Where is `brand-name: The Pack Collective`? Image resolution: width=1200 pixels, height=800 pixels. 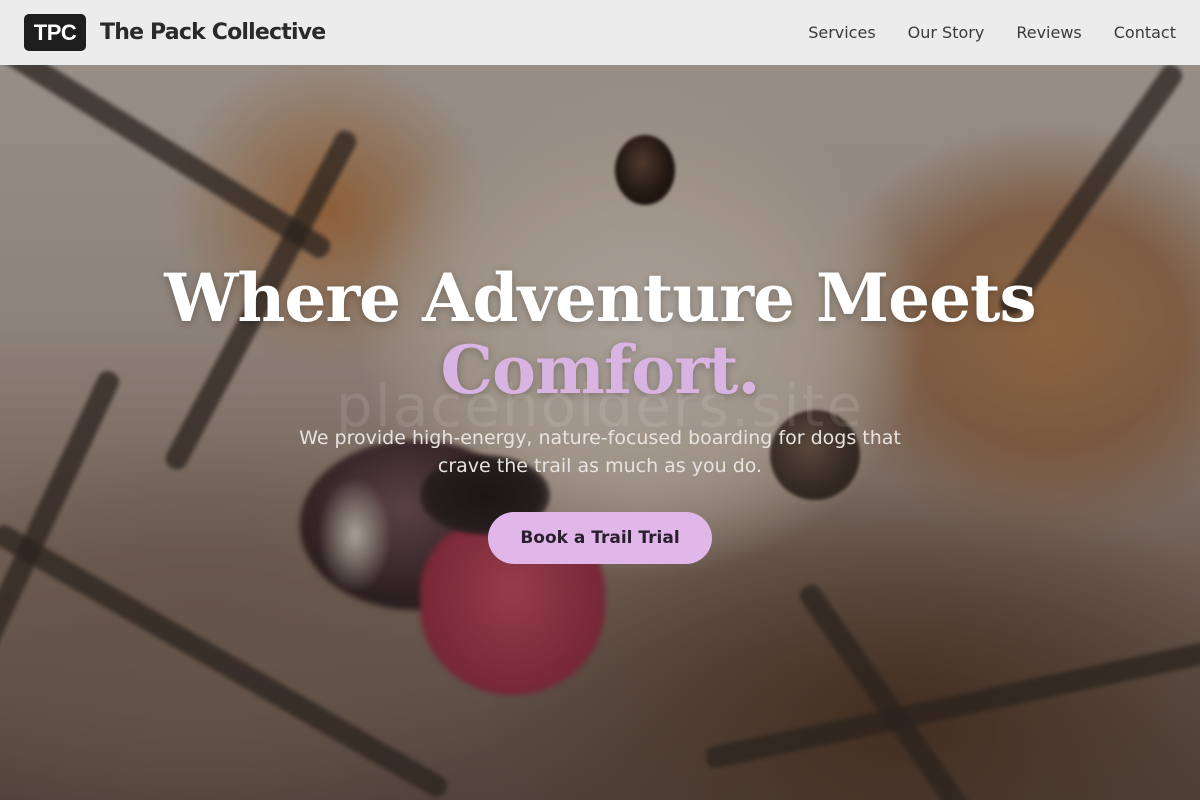
brand-name: The Pack Collective is located at coordinates (213, 32).